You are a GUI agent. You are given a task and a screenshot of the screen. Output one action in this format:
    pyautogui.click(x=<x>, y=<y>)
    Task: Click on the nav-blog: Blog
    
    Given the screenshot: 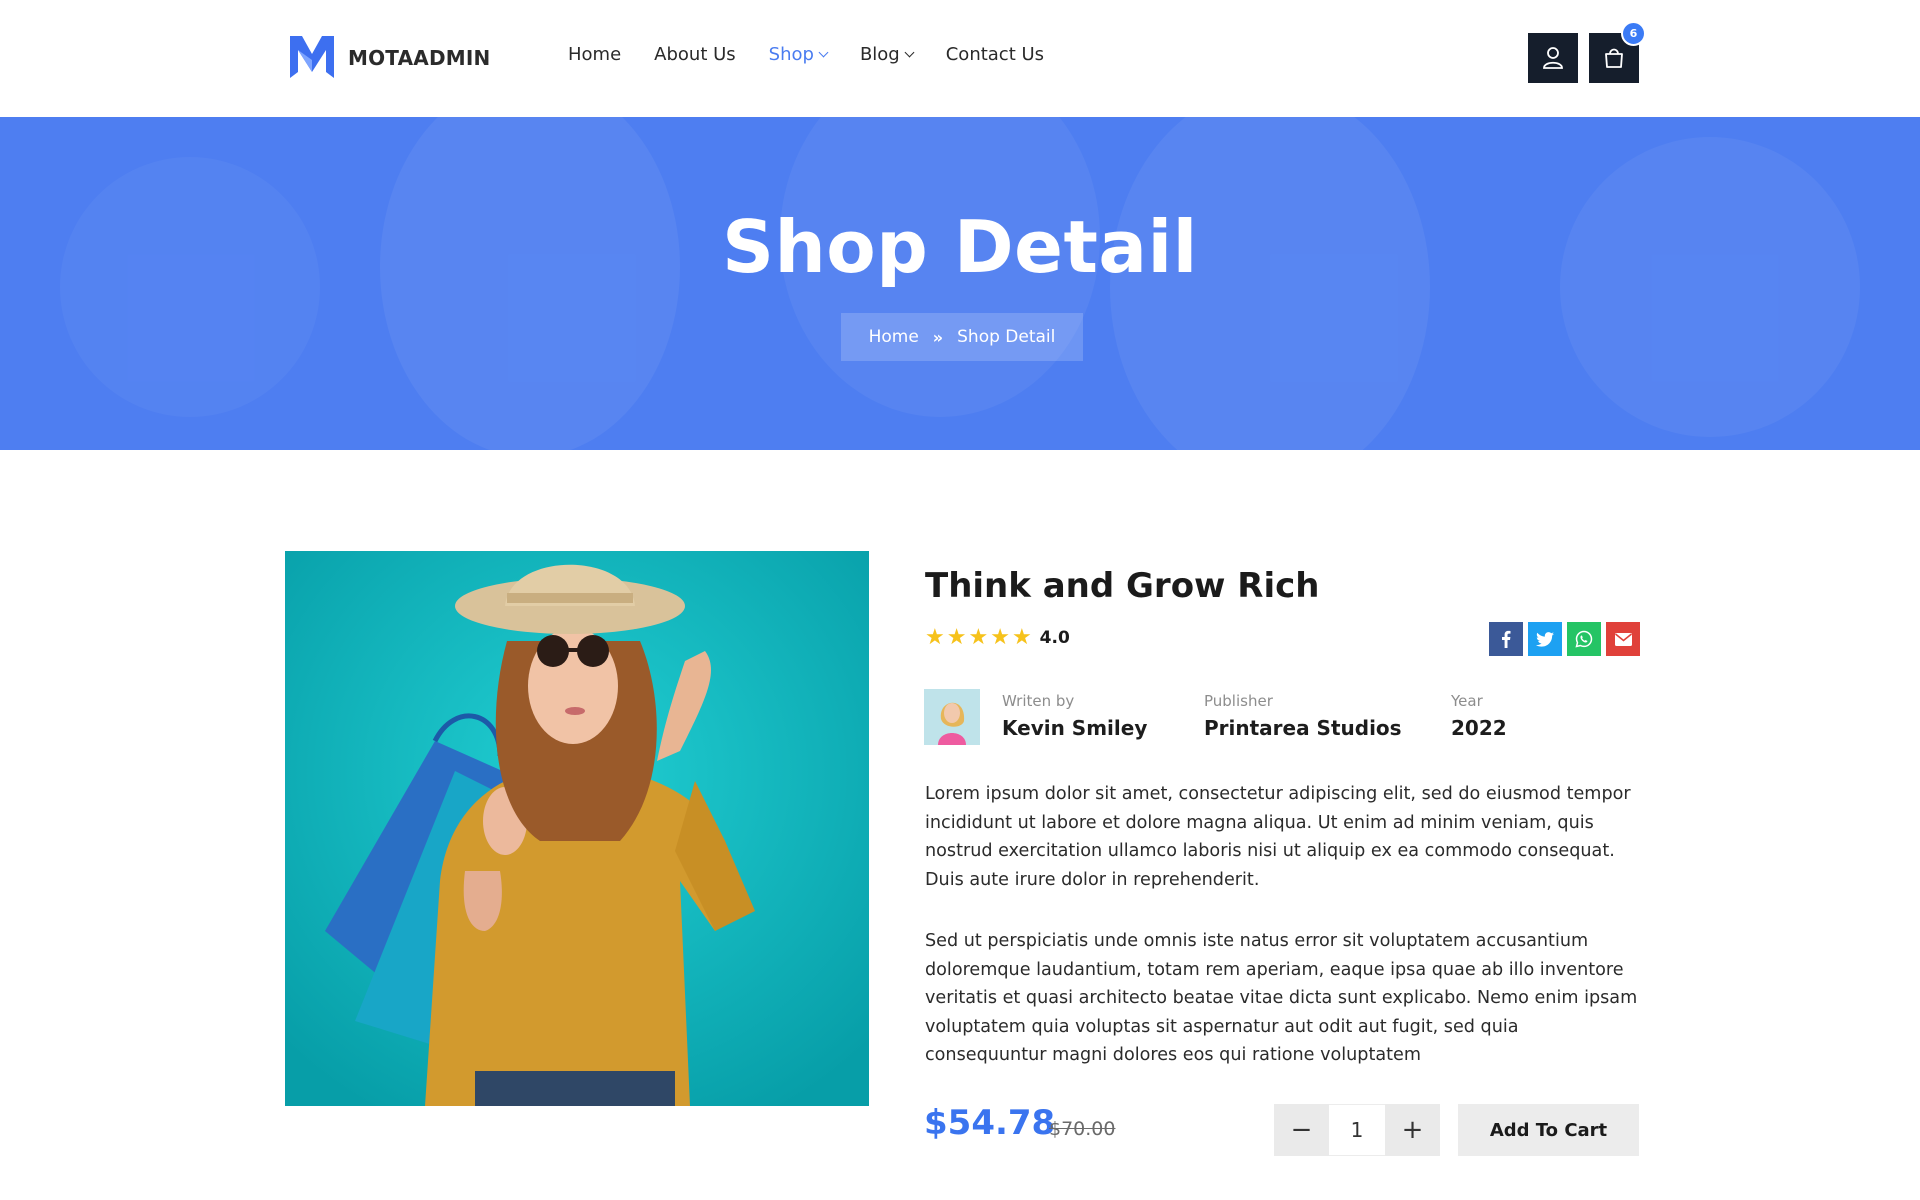 What is the action you would take?
    pyautogui.click(x=887, y=54)
    